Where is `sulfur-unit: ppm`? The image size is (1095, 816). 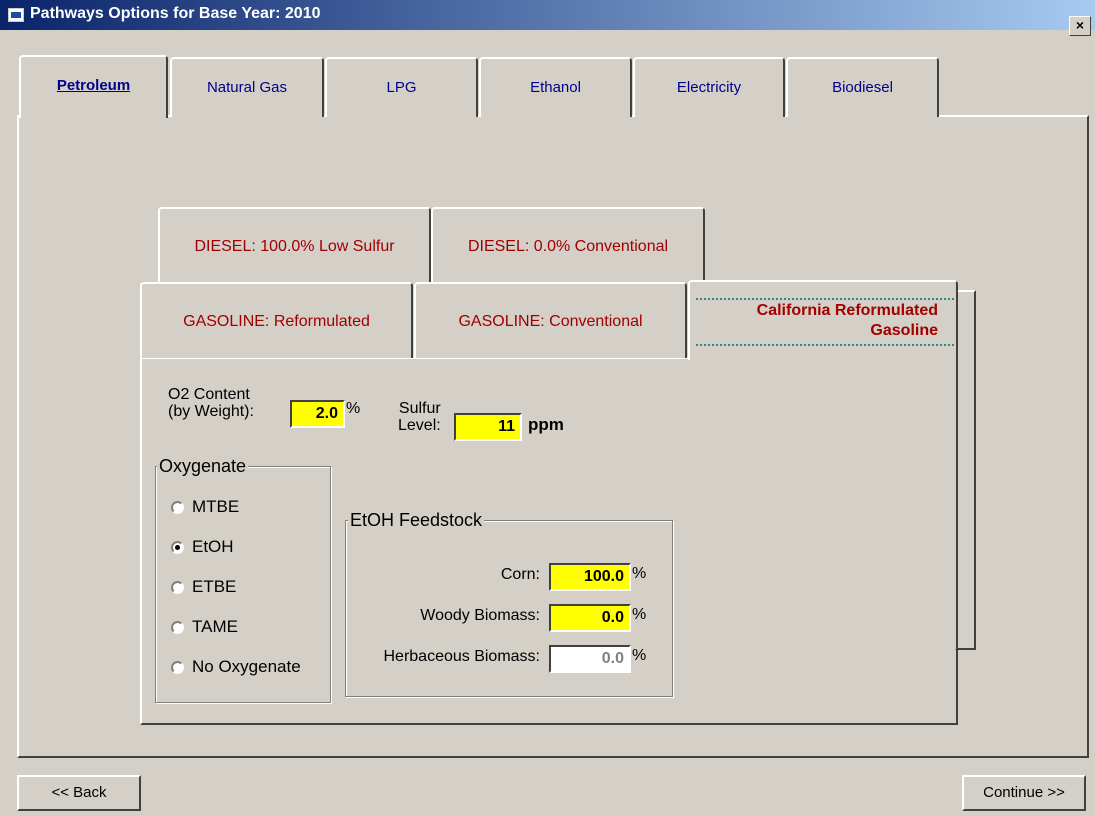 sulfur-unit: ppm is located at coordinates (546, 424).